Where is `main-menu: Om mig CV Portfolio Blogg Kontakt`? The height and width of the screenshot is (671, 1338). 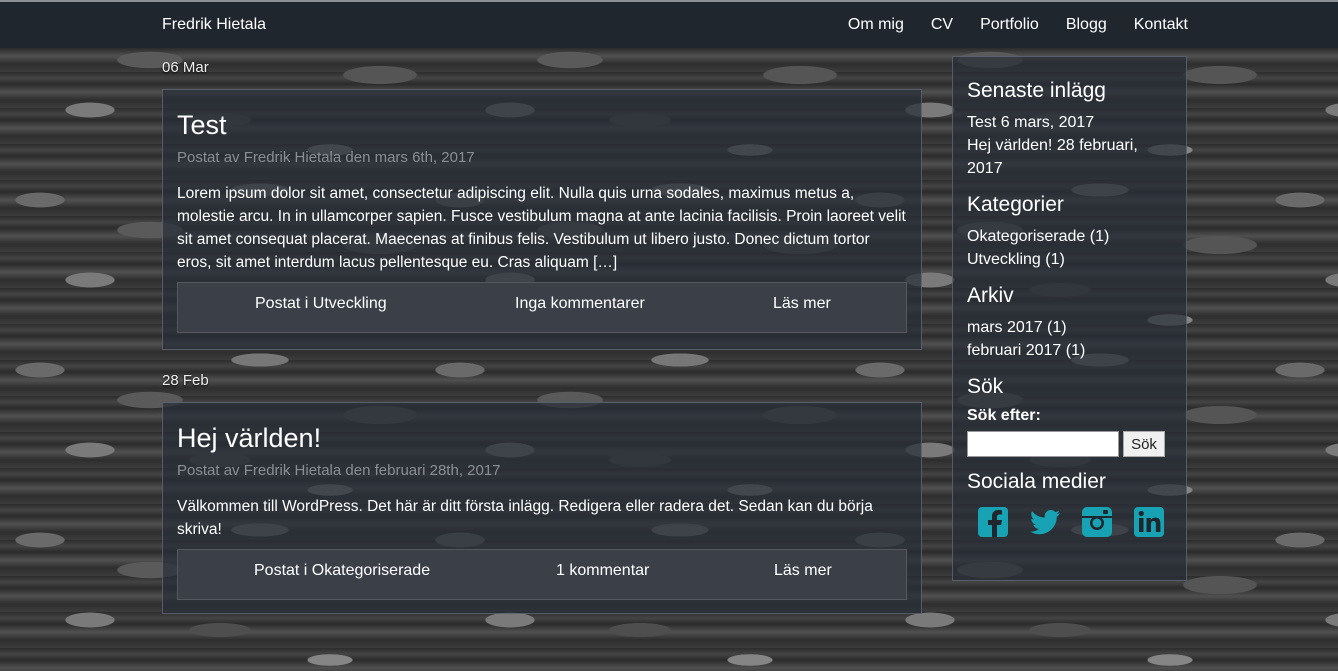
main-menu: Om mig CV Portfolio Blogg Kontakt is located at coordinates (1018, 25).